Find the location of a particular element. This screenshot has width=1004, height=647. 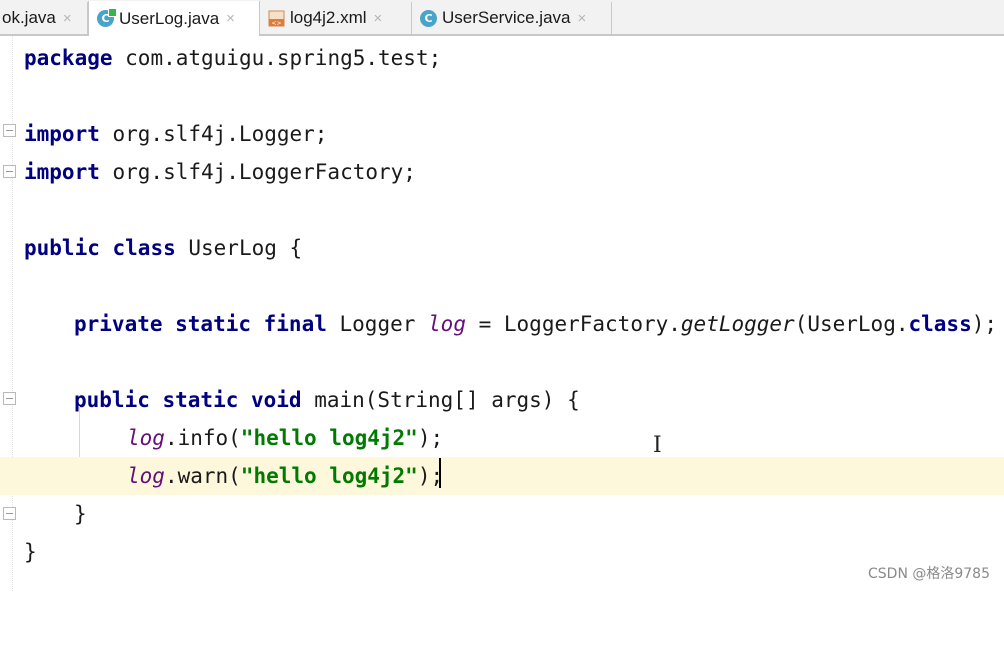

tab-log4j2-xml: <> log4j2.xml × is located at coordinates (336, 18).